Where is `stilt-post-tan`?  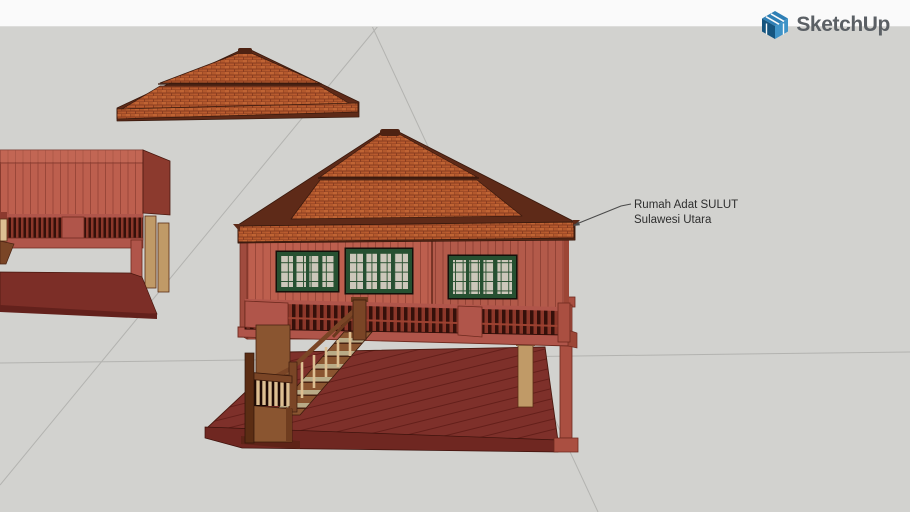
stilt-post-tan is located at coordinates (525, 375).